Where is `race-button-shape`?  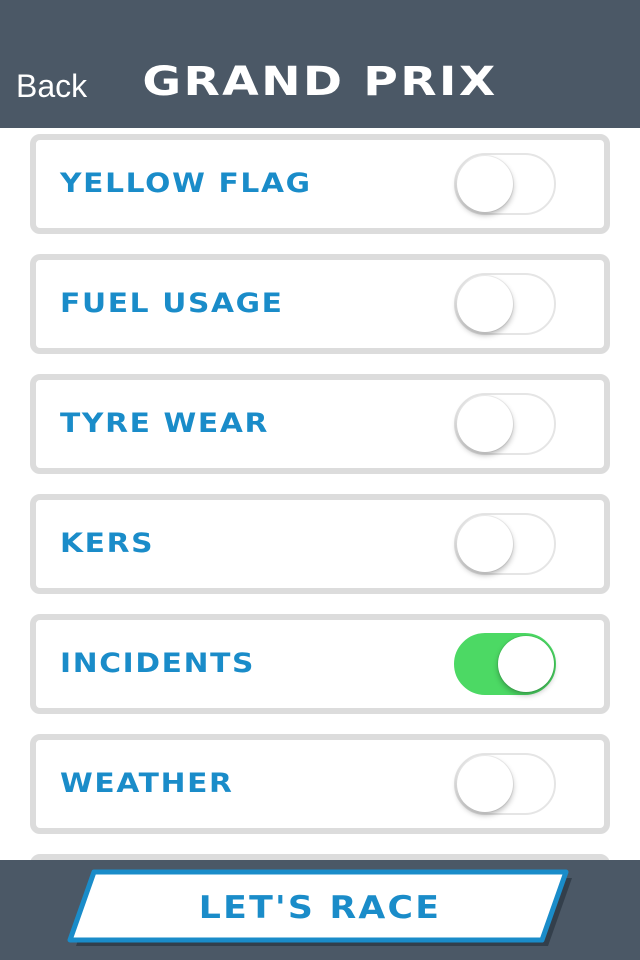
race-button-shape is located at coordinates (319, 907).